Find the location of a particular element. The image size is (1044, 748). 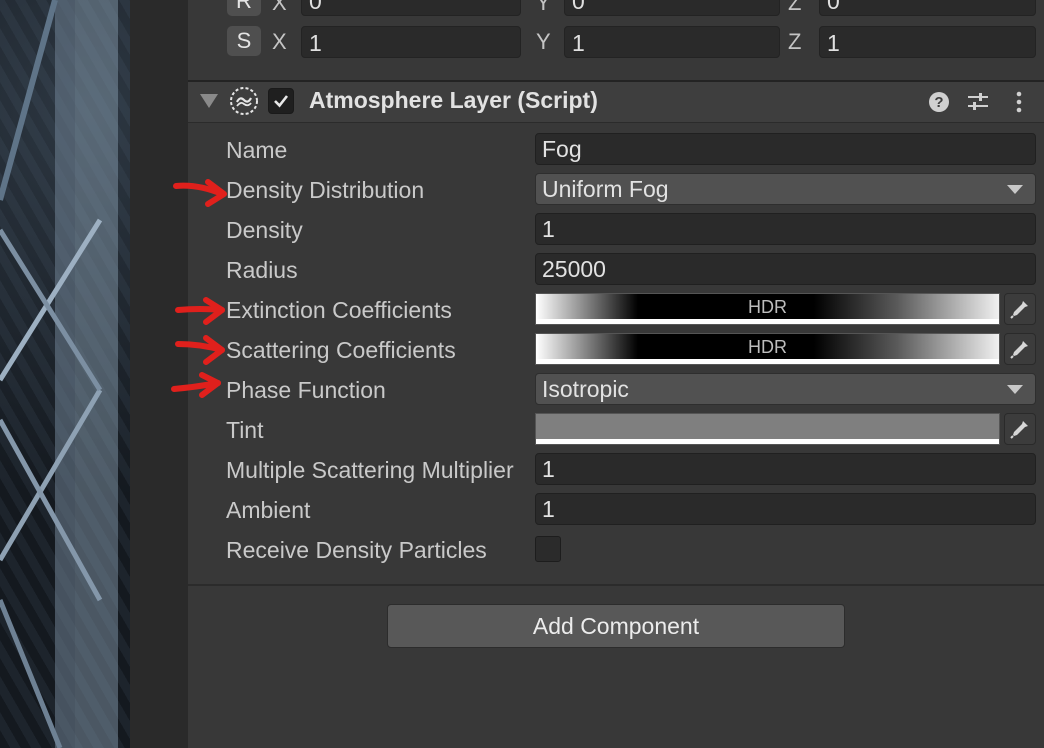

density-distribution-value: Uniform Fog is located at coordinates (605, 189).